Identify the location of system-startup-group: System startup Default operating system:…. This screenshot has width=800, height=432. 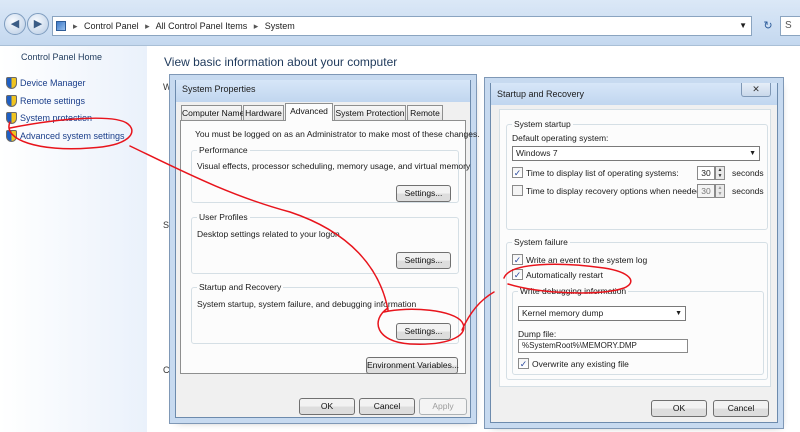
(637, 174).